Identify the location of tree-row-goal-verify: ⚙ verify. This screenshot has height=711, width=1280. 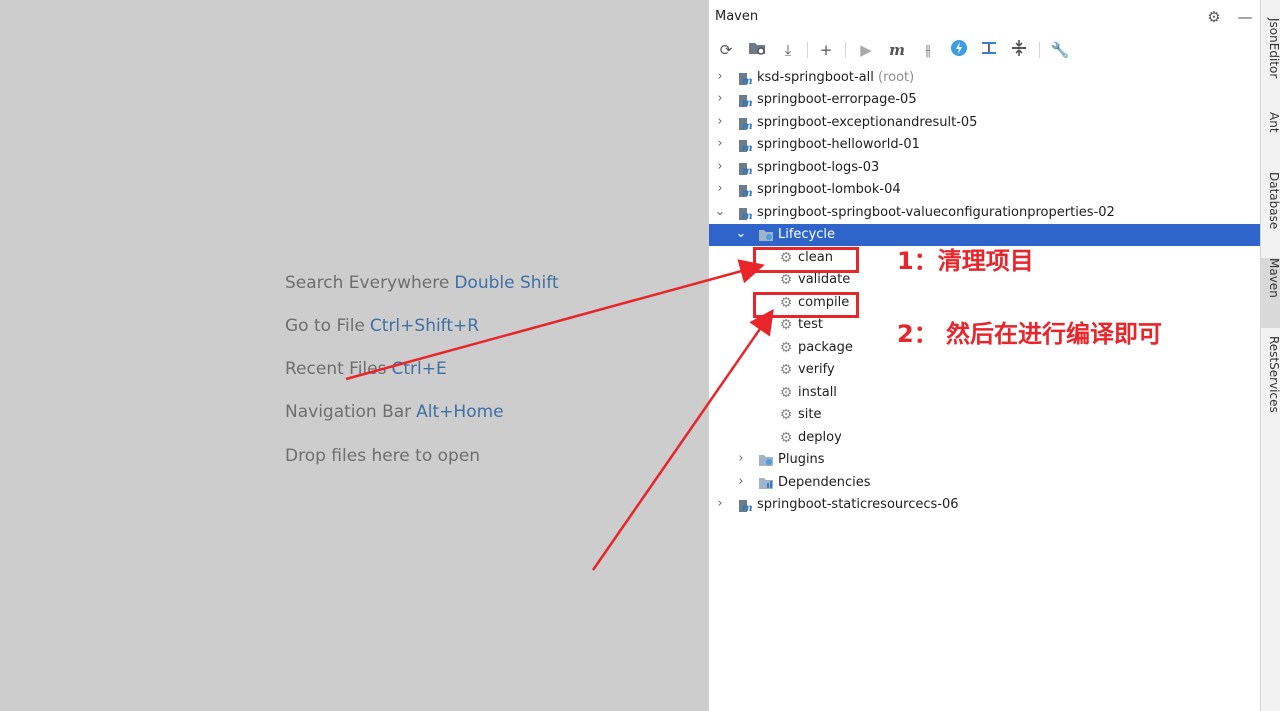
(985, 370).